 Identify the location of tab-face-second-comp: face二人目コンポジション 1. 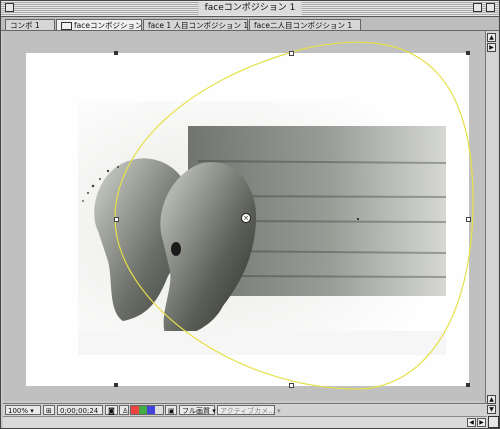
(305, 24).